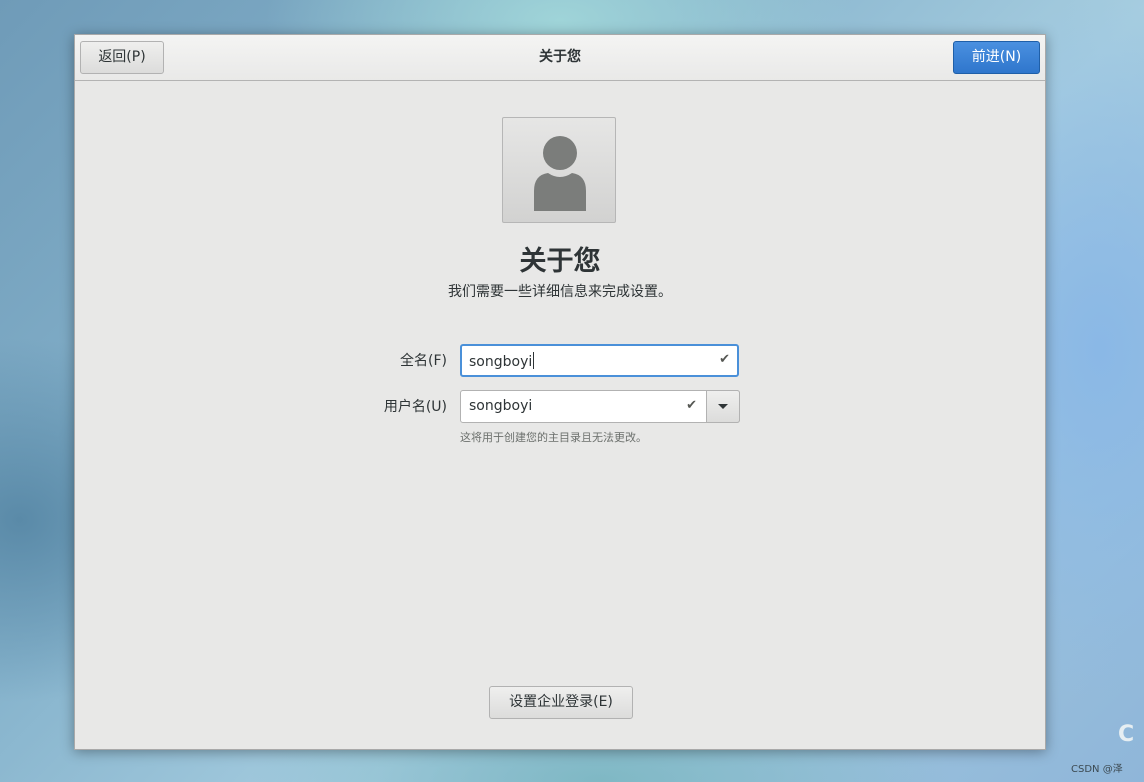 The height and width of the screenshot is (782, 1144). What do you see at coordinates (600, 406) in the screenshot?
I see `username-combobox: songboyi ✔` at bounding box center [600, 406].